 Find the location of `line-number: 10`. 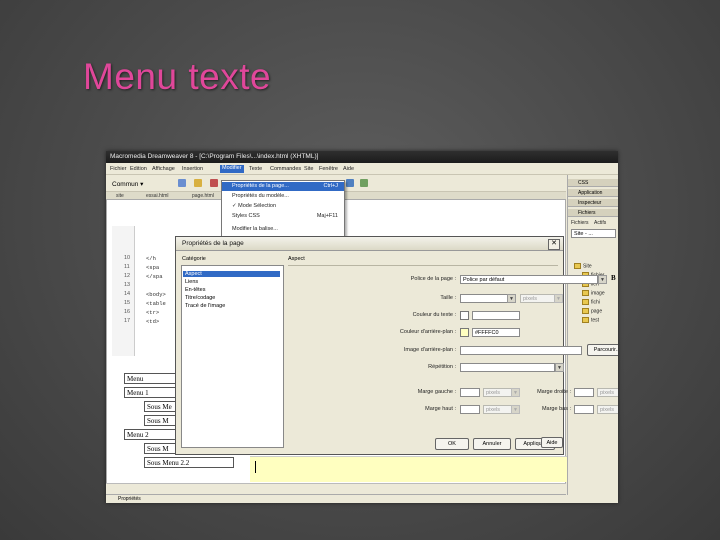

line-number: 10 is located at coordinates (127, 258).